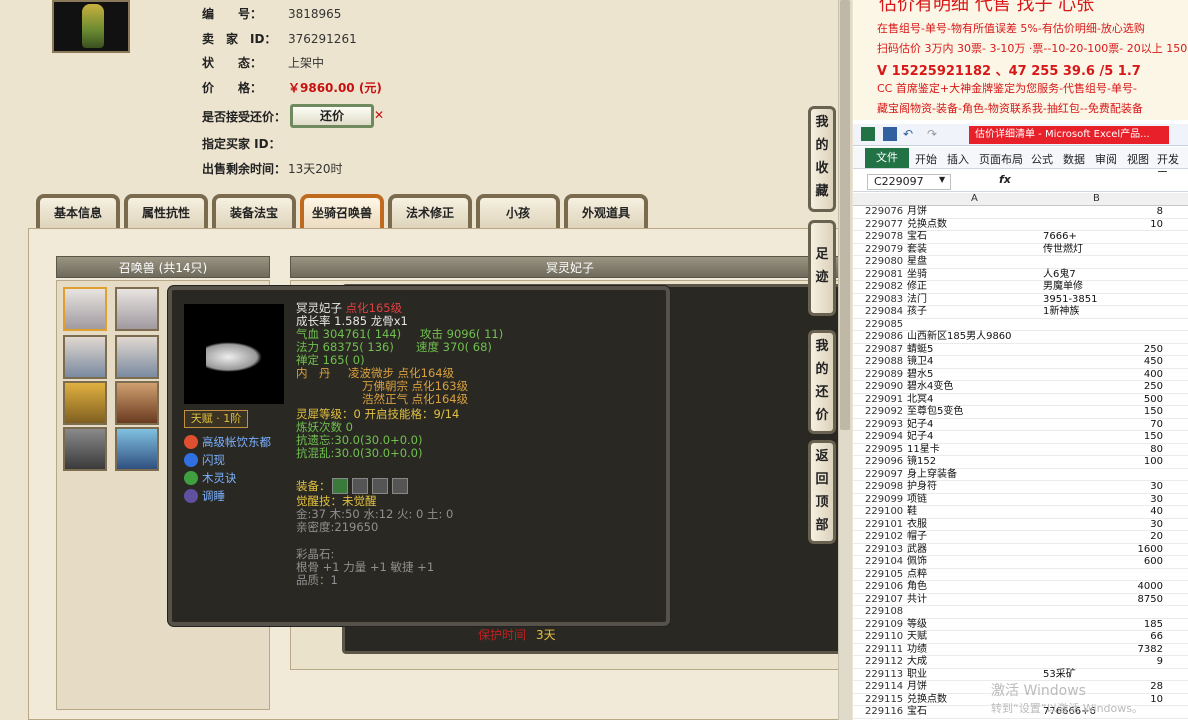 Image resolution: width=1188 pixels, height=720 pixels. I want to click on row-number: 229095, so click(885, 450).